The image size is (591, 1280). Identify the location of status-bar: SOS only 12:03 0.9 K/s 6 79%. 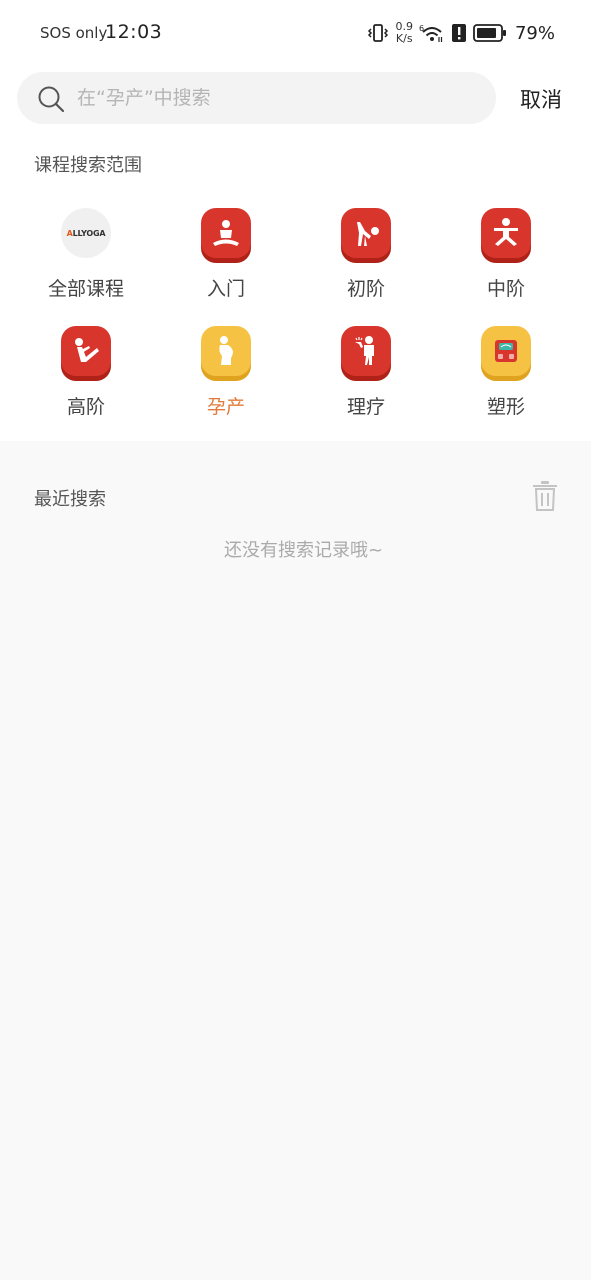
(295, 33).